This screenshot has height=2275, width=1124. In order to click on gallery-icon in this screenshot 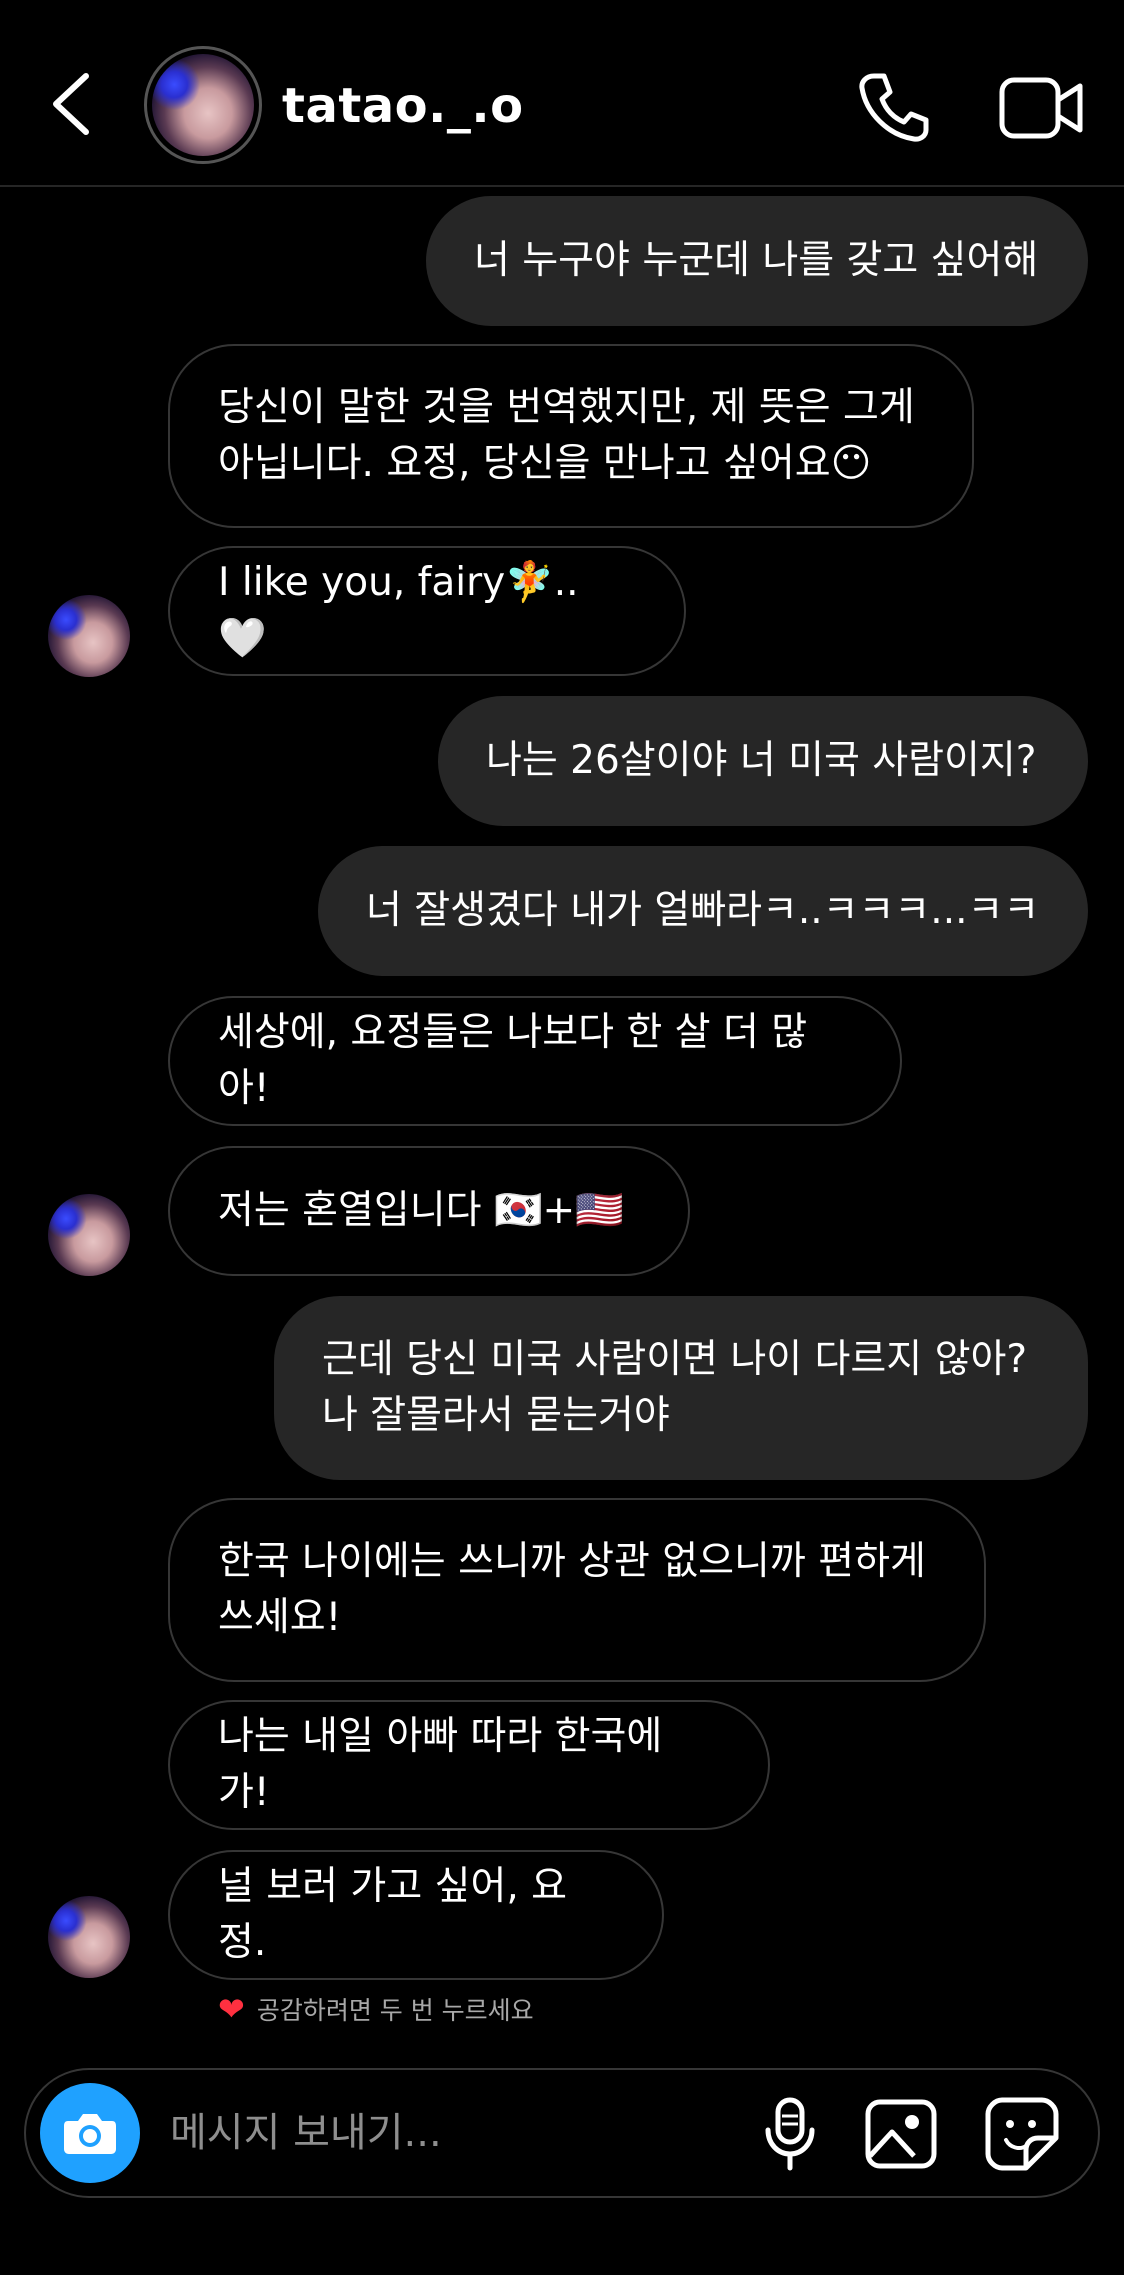, I will do `click(902, 2134)`.